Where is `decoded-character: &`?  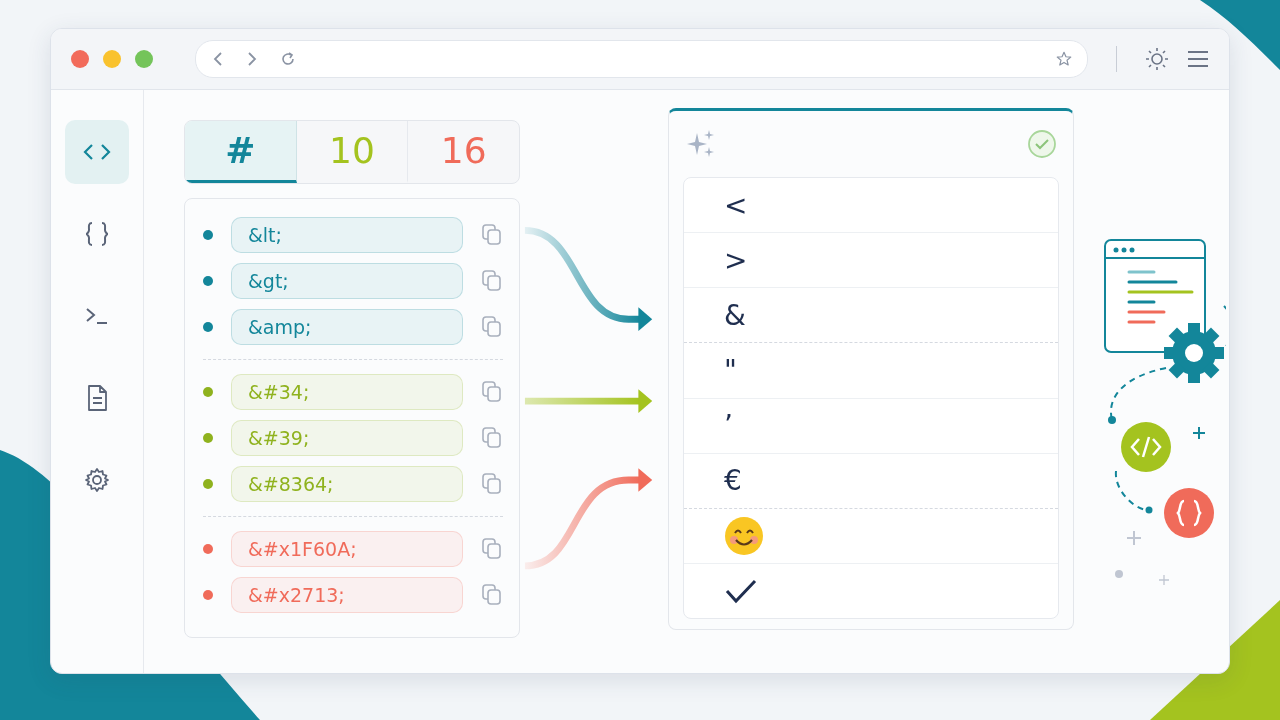 decoded-character: & is located at coordinates (735, 315).